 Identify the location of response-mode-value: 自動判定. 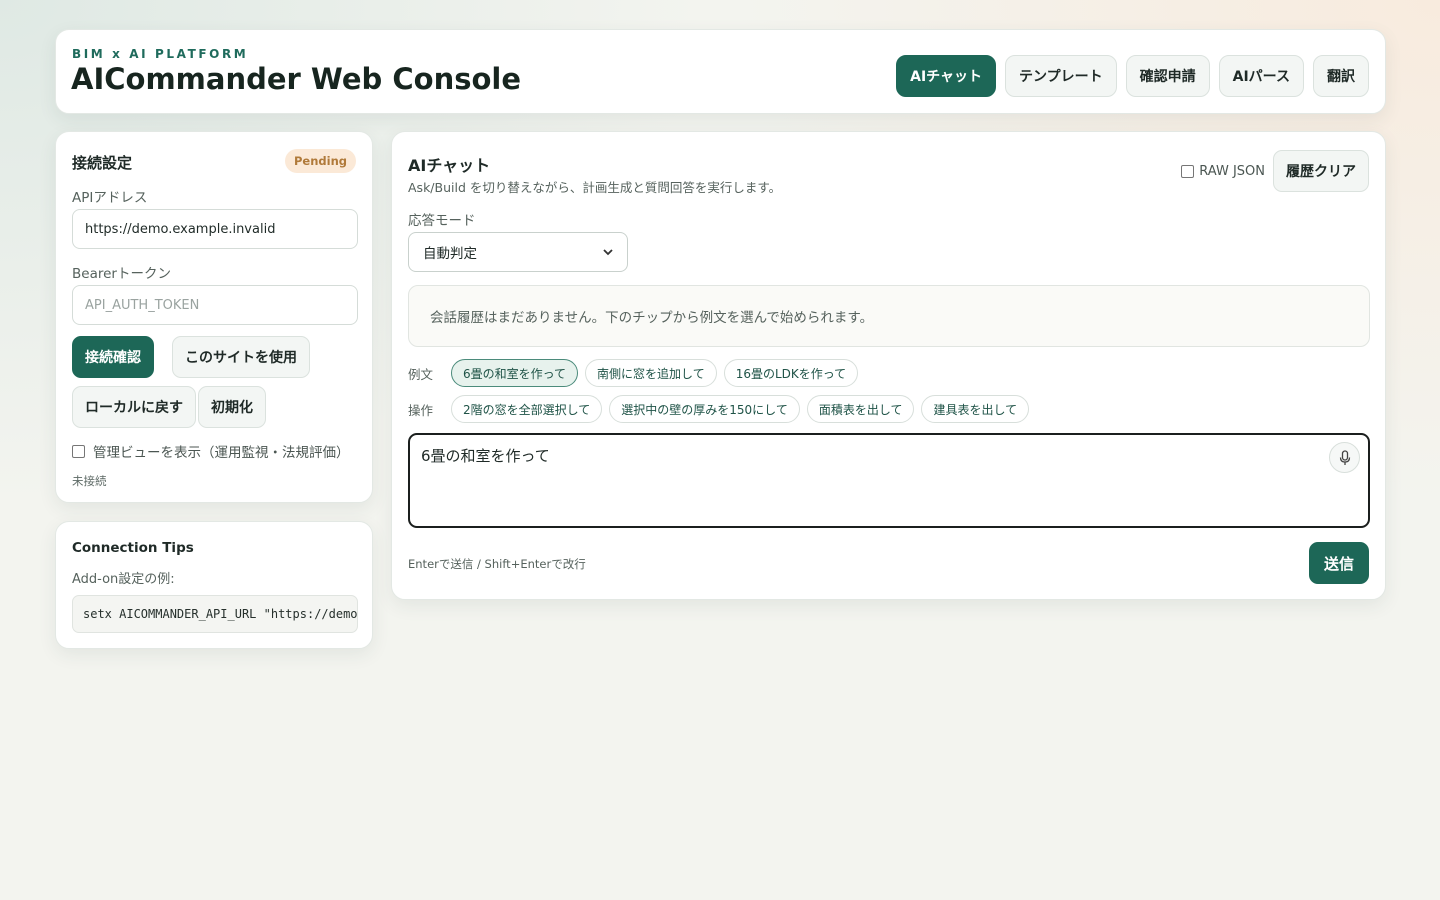
(450, 254).